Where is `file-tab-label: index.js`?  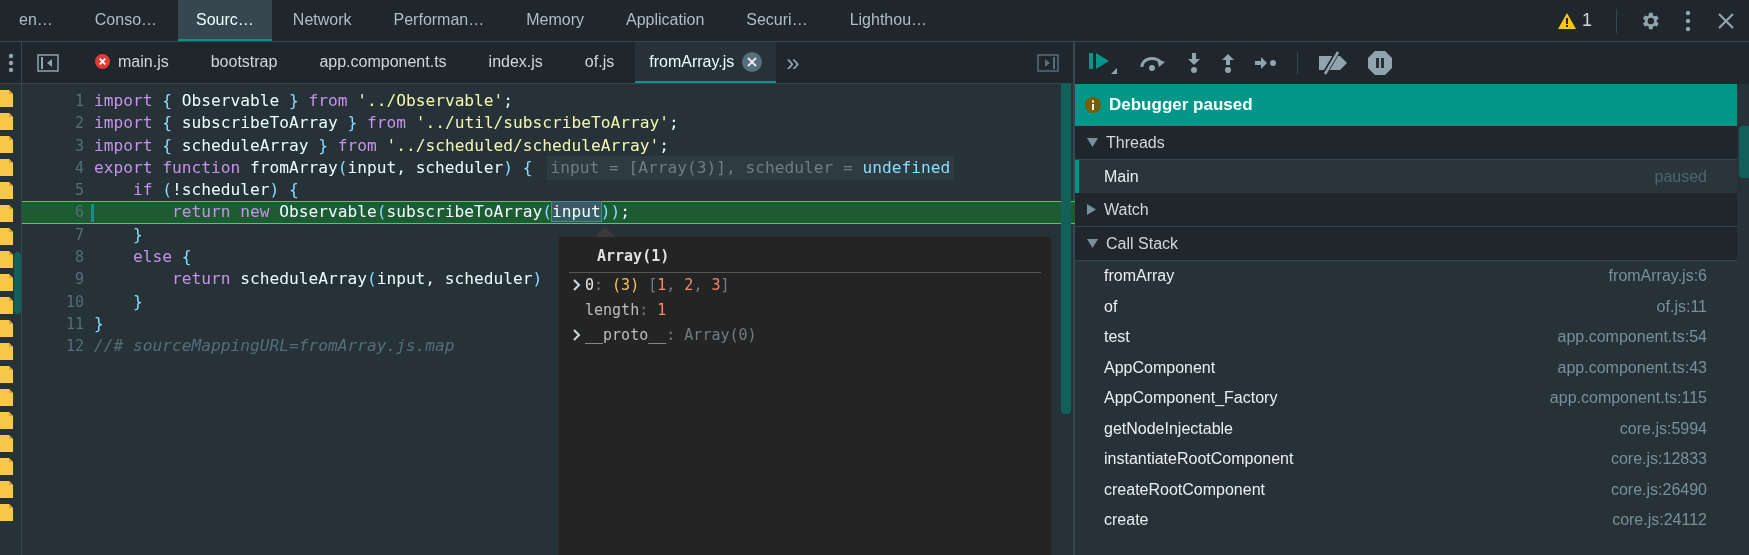 file-tab-label: index.js is located at coordinates (515, 61).